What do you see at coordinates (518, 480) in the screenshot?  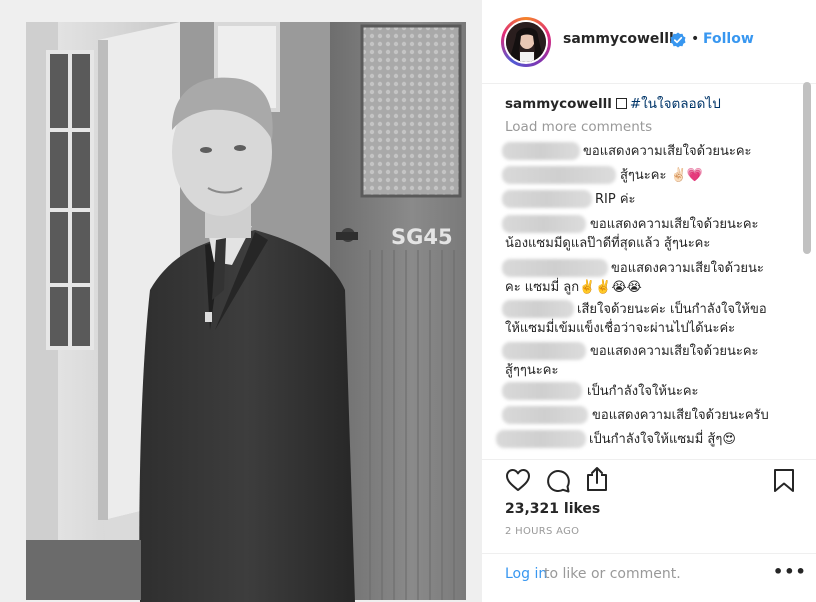 I see `heart-icon` at bounding box center [518, 480].